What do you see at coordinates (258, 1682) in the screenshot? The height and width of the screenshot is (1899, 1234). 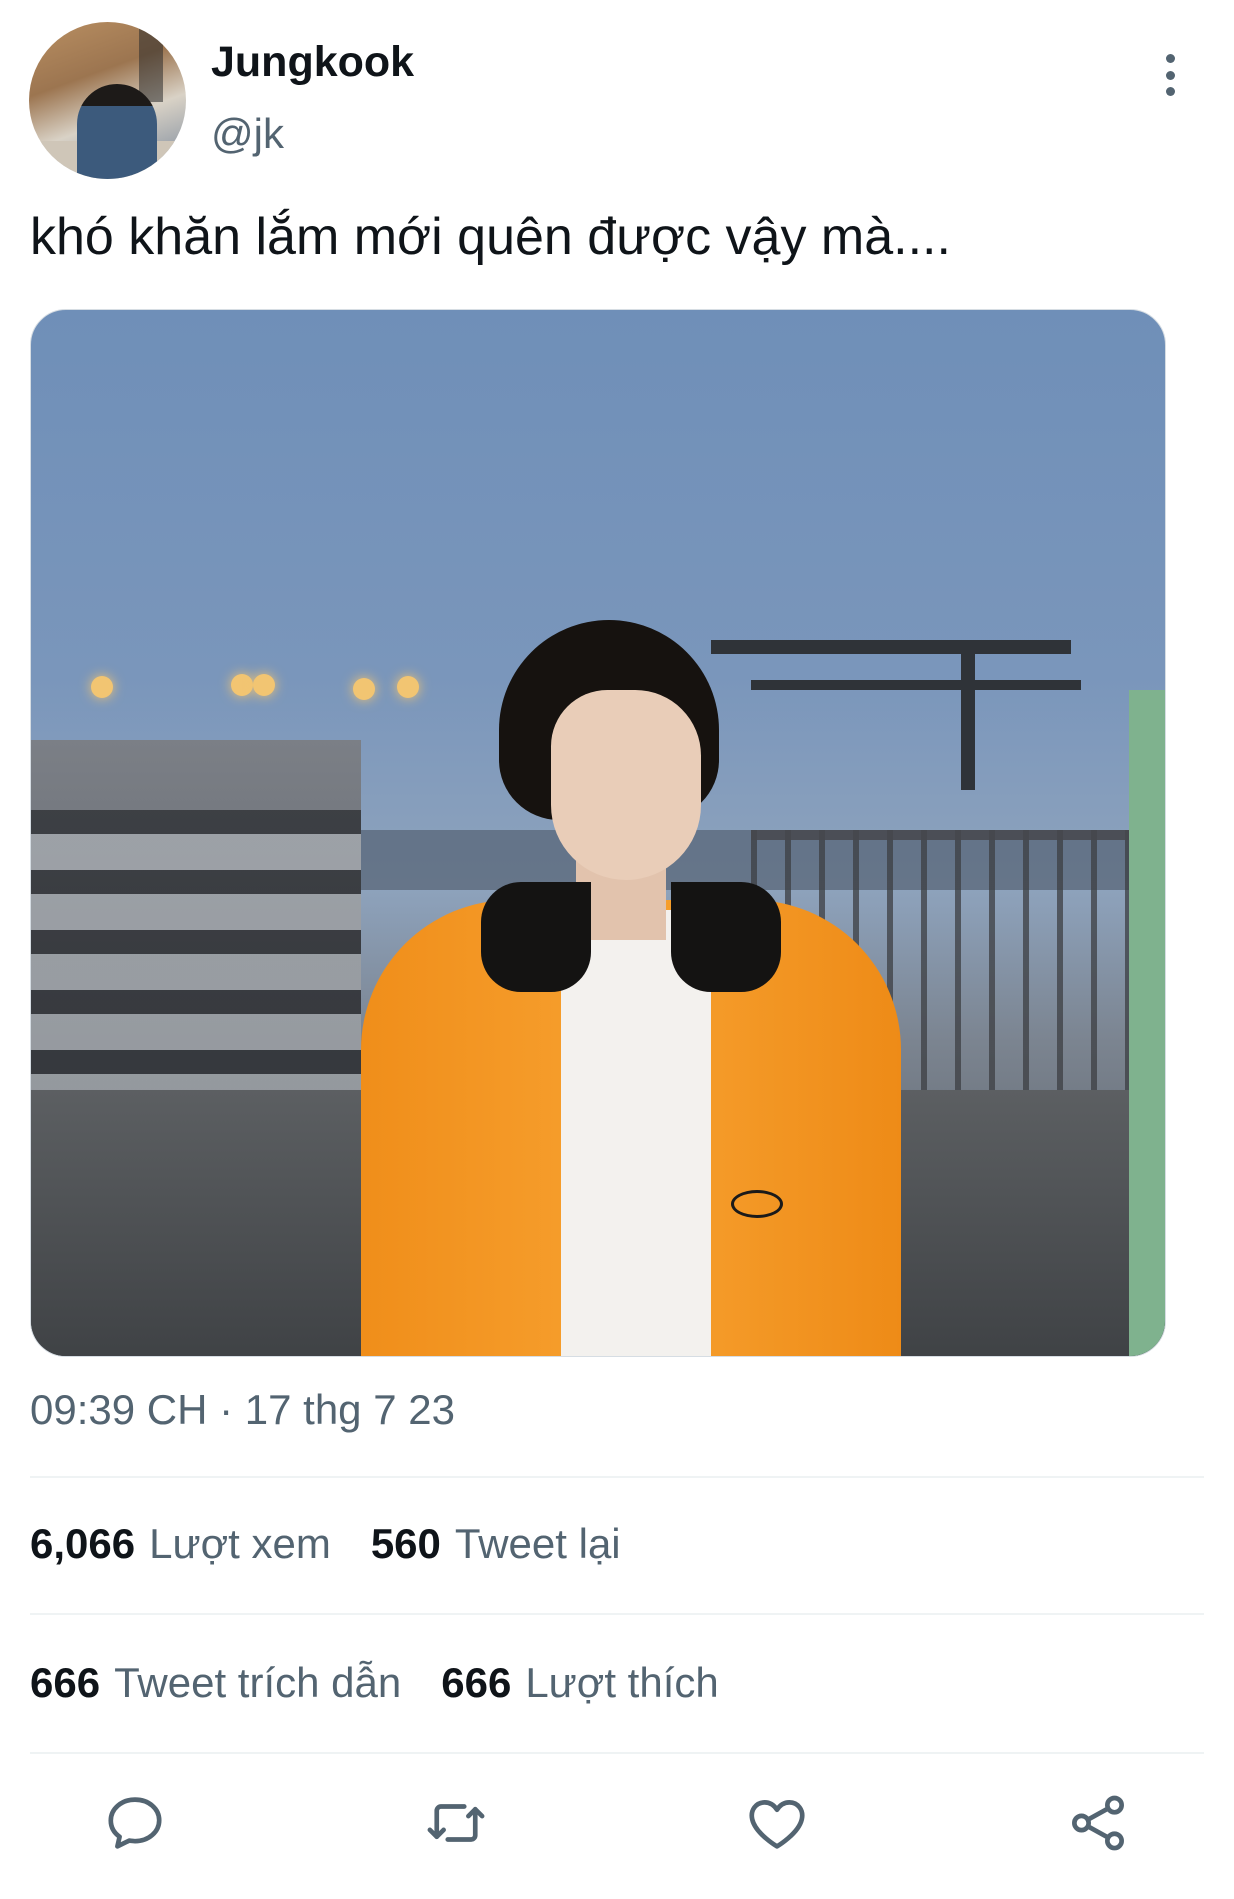 I see `quotes-label: Tweet trích dẫn` at bounding box center [258, 1682].